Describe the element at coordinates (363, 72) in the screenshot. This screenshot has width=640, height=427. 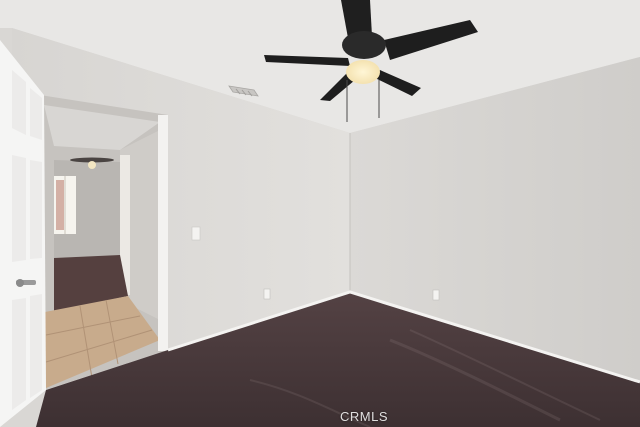
I see `light-fixture` at that location.